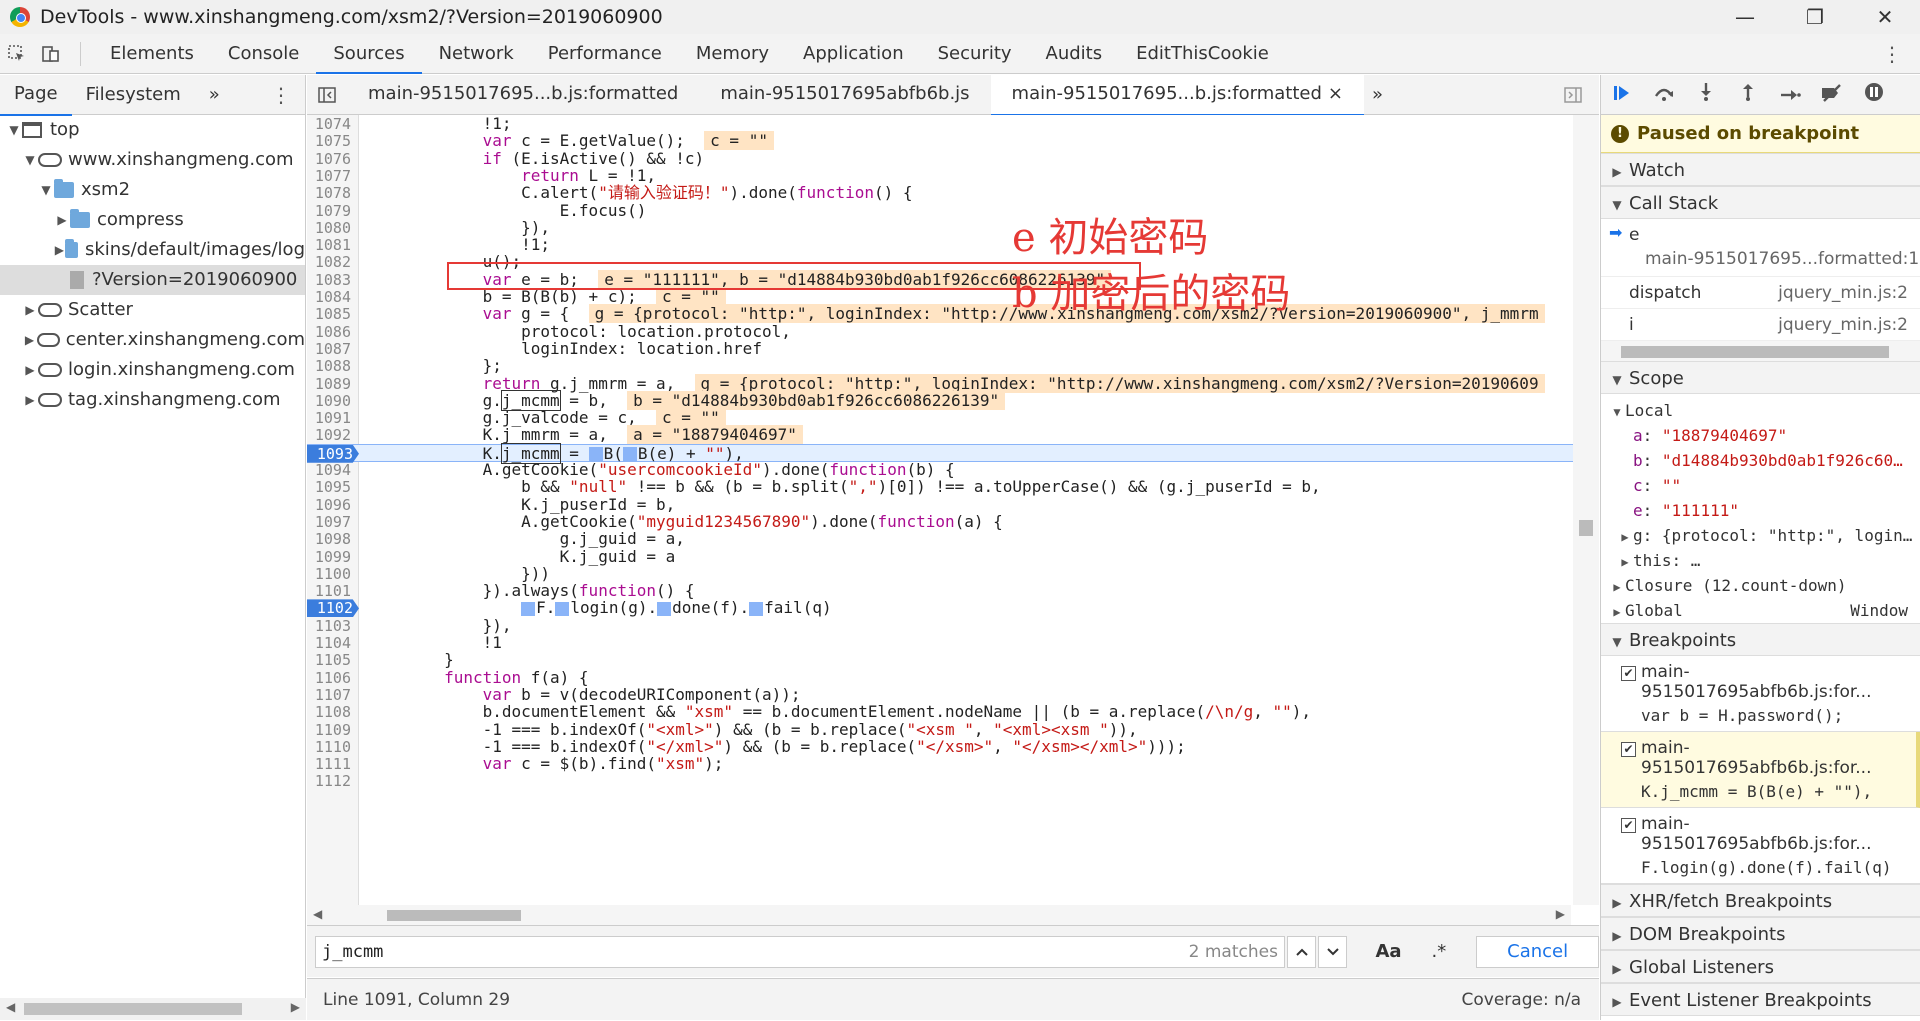 Image resolution: width=1920 pixels, height=1021 pixels. Describe the element at coordinates (1202, 54) in the screenshot. I see `tab-editthiscookie: EditThisCookie` at that location.